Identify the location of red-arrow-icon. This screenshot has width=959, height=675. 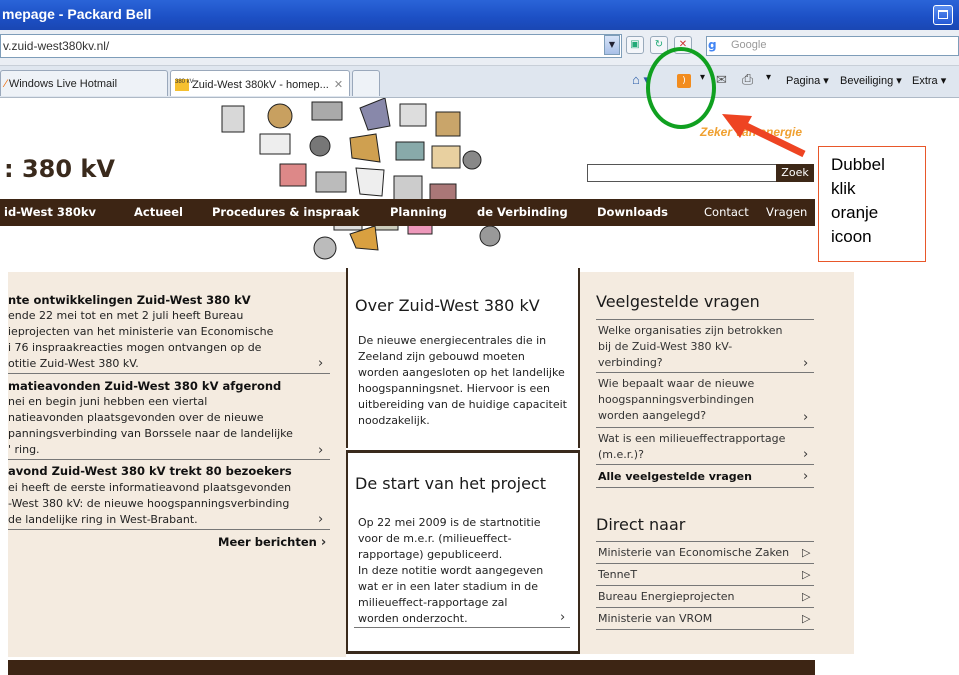
(764, 136).